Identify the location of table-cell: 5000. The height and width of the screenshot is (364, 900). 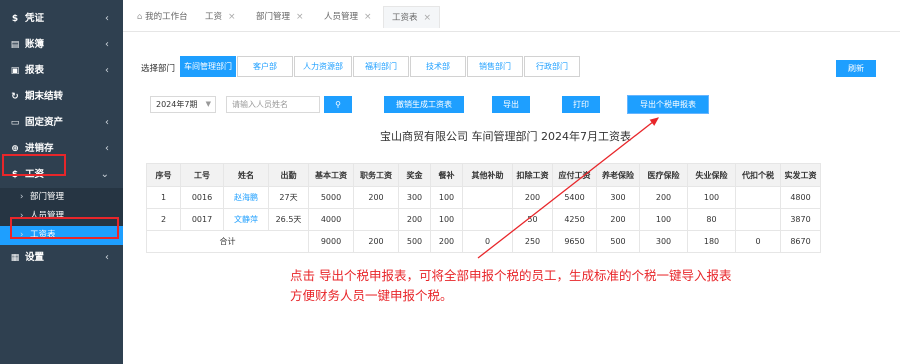
(331, 197).